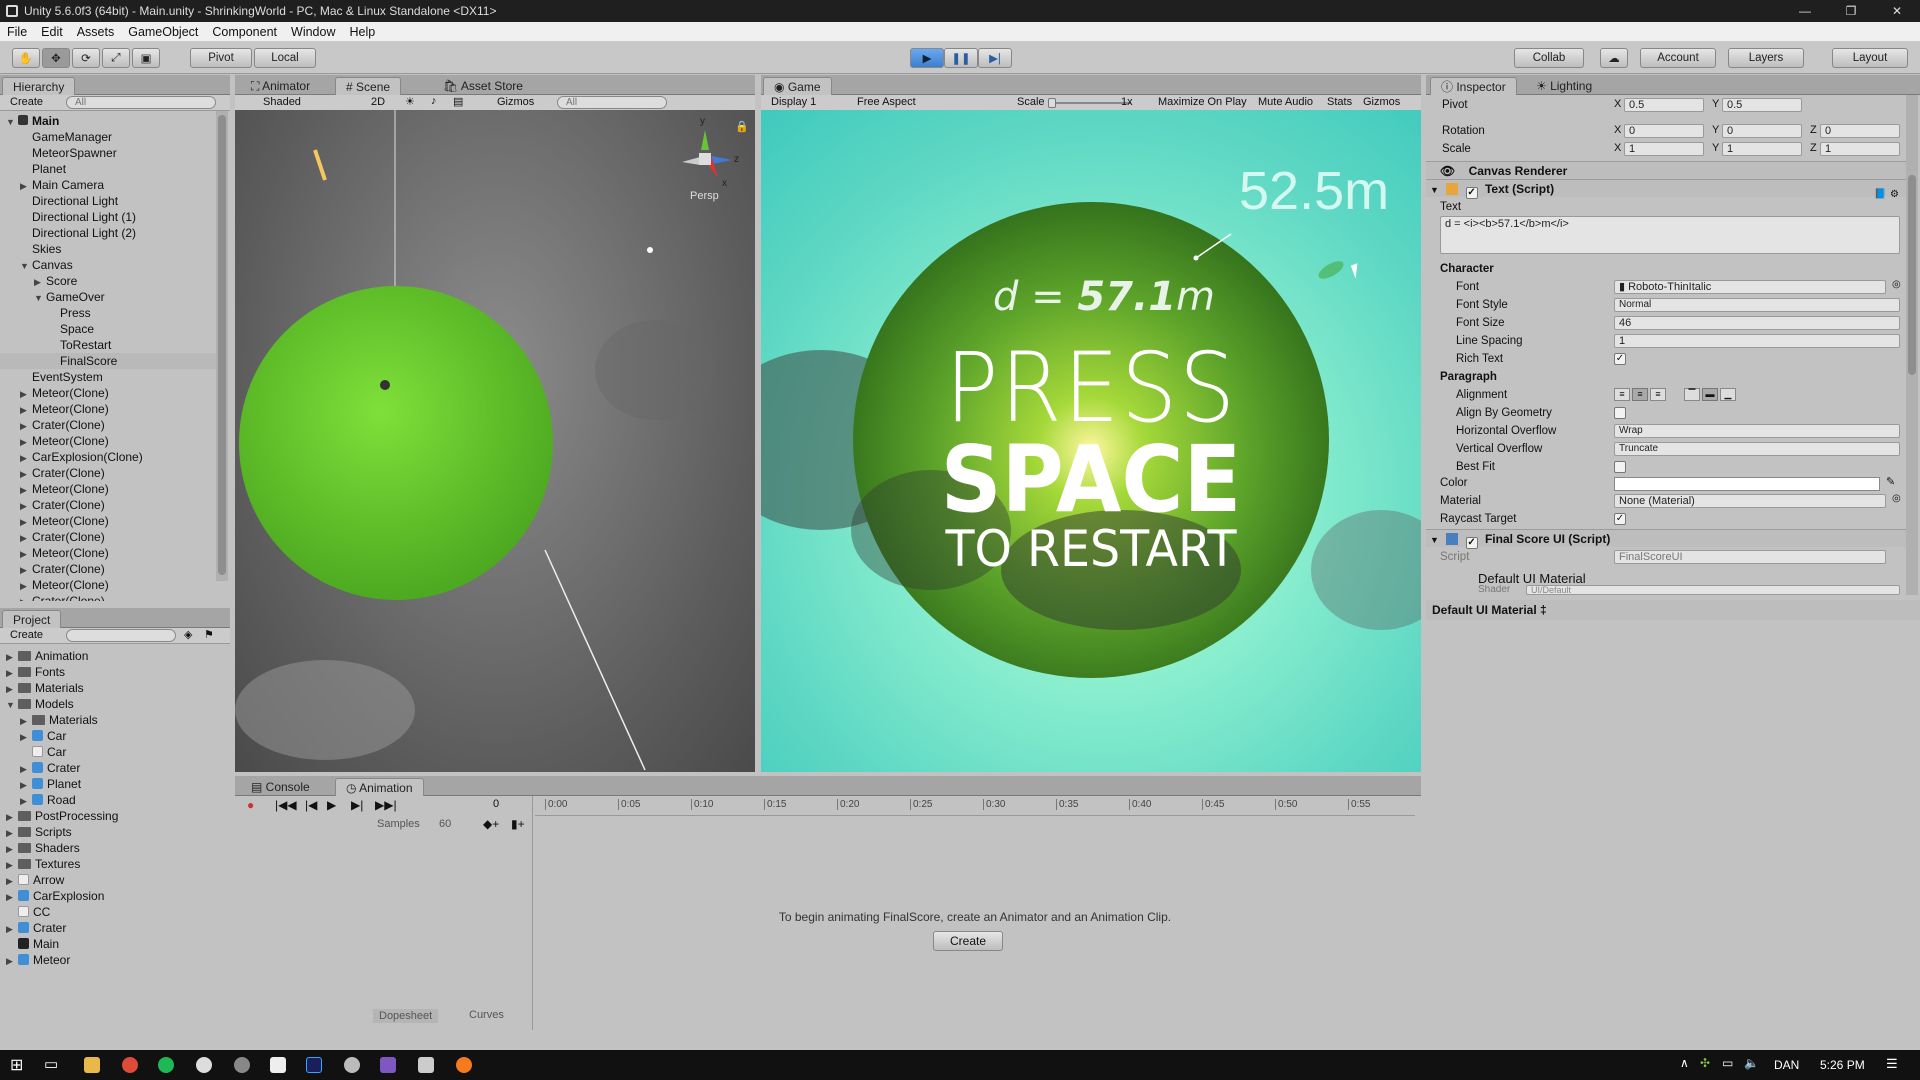  What do you see at coordinates (108, 281) in the screenshot?
I see `hierarchy-item: ▶ Score` at bounding box center [108, 281].